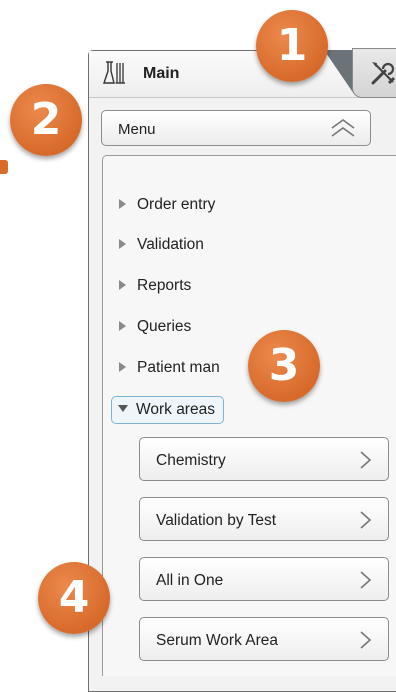 This screenshot has height=692, width=396. What do you see at coordinates (216, 520) in the screenshot?
I see `work-area-label: Validation by Test` at bounding box center [216, 520].